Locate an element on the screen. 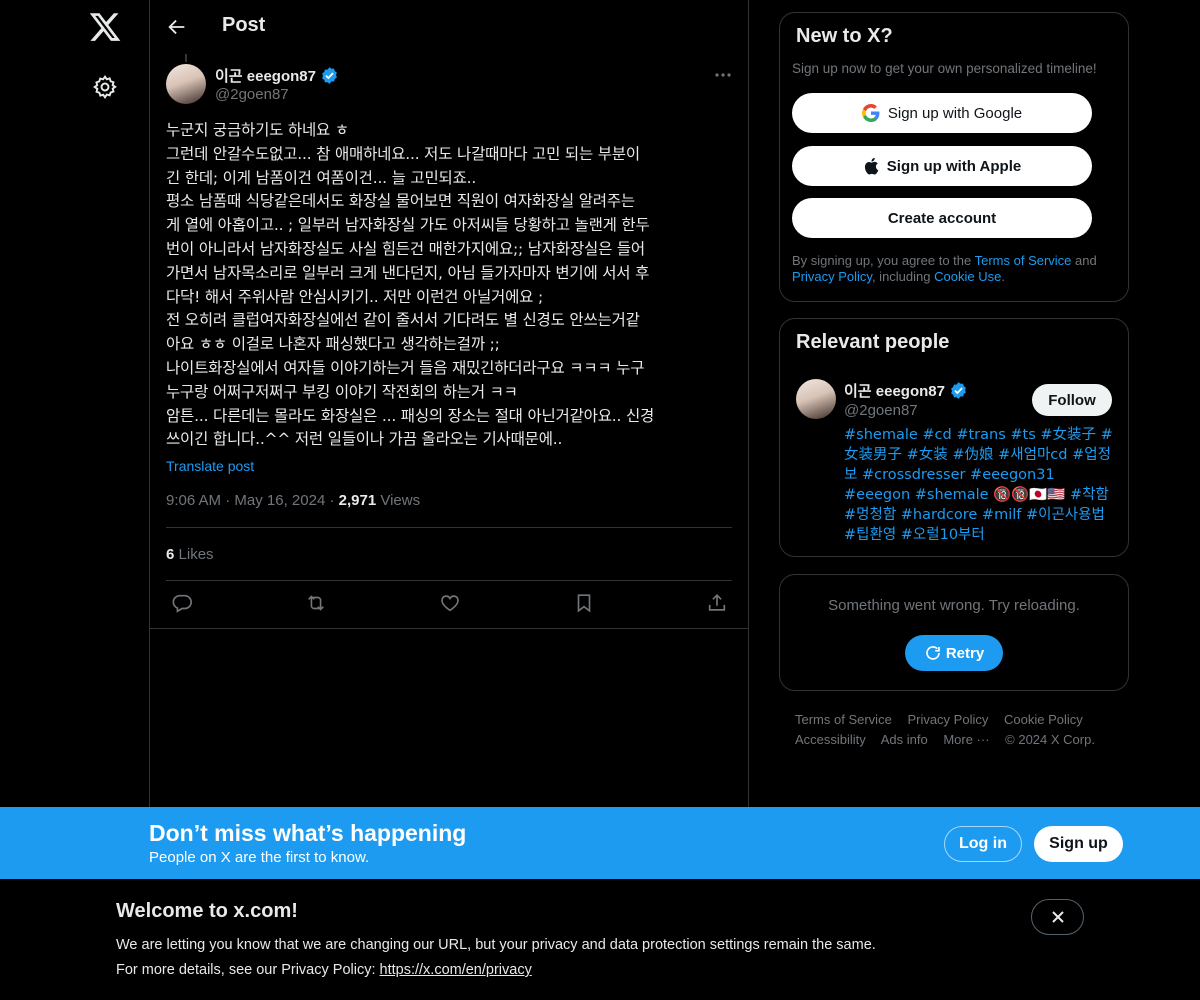 The image size is (1200, 1000). google-icon is located at coordinates (870, 113).